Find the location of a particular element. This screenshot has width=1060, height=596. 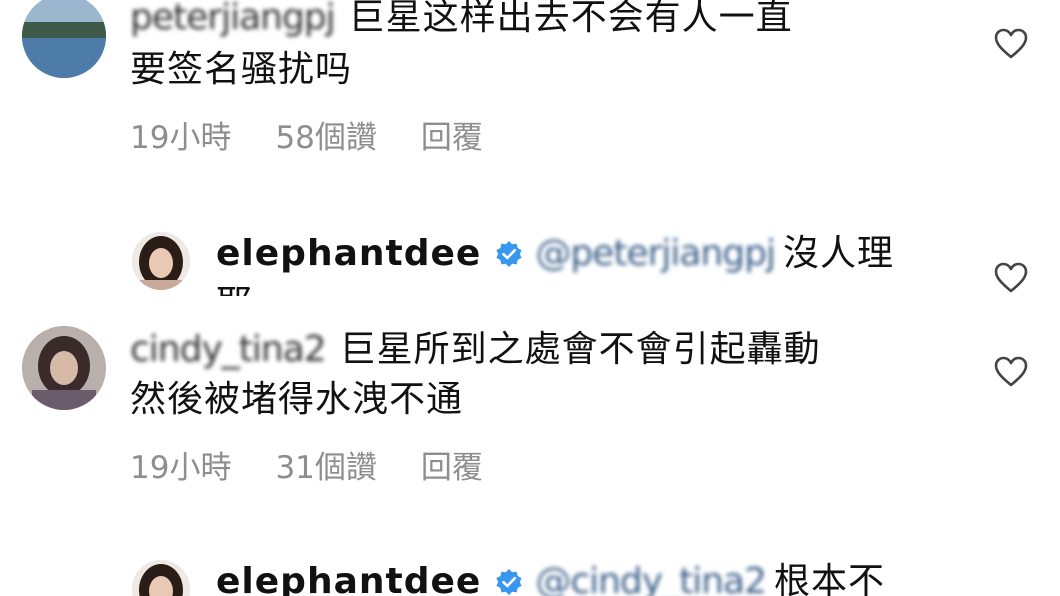

comment-text: cindy_tina2 巨星所到之處會不會引起轟動 is located at coordinates (475, 350).